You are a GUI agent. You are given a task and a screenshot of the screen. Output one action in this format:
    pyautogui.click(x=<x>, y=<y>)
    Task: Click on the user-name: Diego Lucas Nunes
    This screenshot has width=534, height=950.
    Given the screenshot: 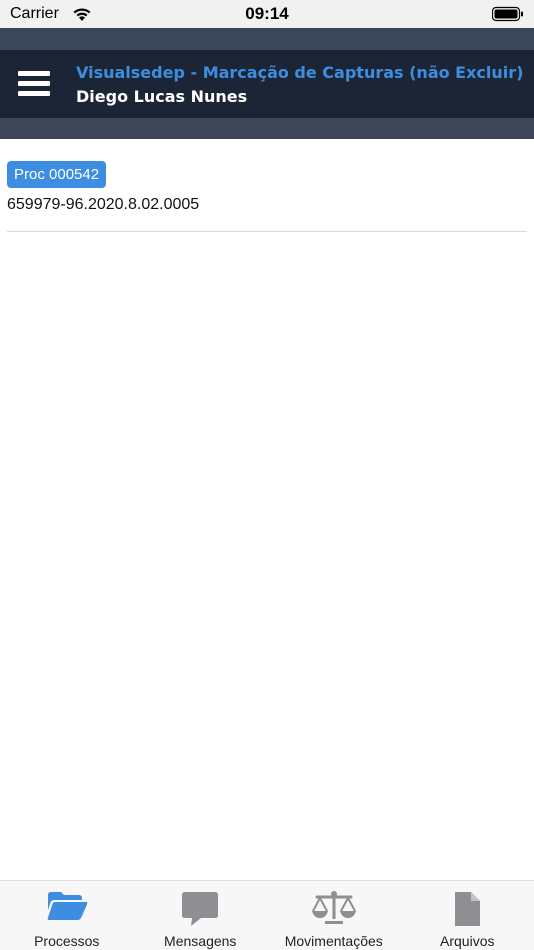 What is the action you would take?
    pyautogui.click(x=162, y=96)
    